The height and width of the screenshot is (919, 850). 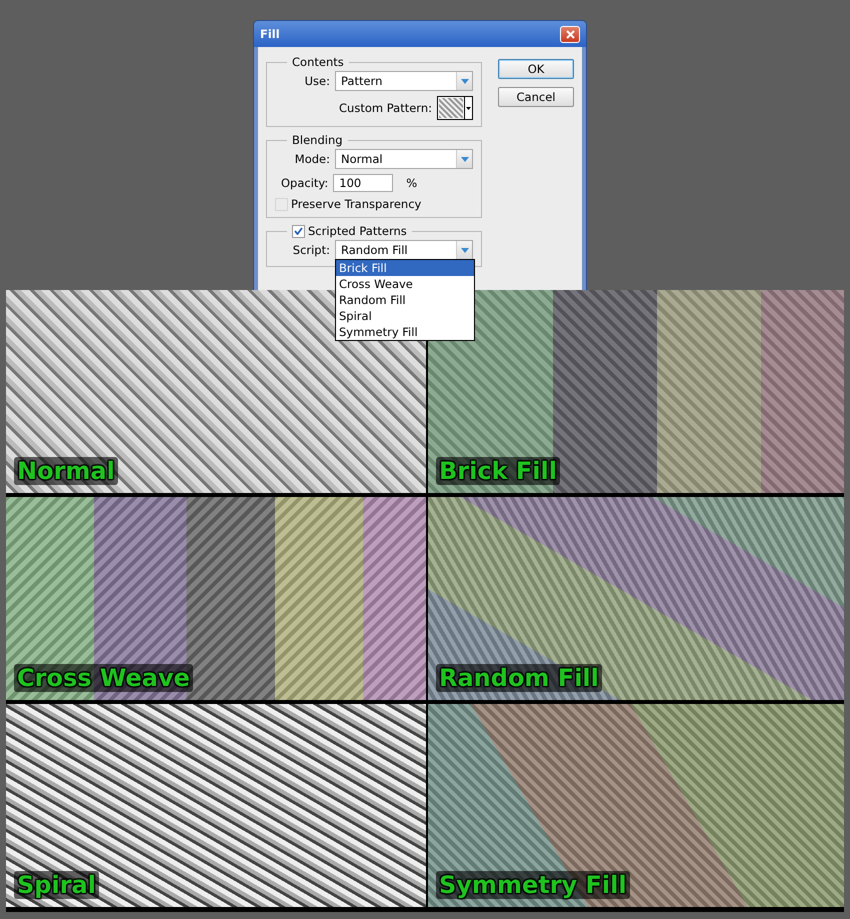 What do you see at coordinates (405, 300) in the screenshot?
I see `dropdown-option: Random Fill` at bounding box center [405, 300].